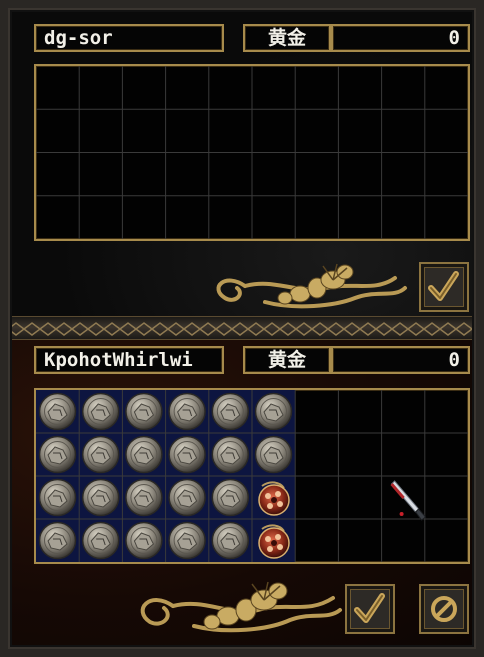 The width and height of the screenshot is (484, 657). I want to click on partner-gold-label-box: 黄金, so click(287, 38).